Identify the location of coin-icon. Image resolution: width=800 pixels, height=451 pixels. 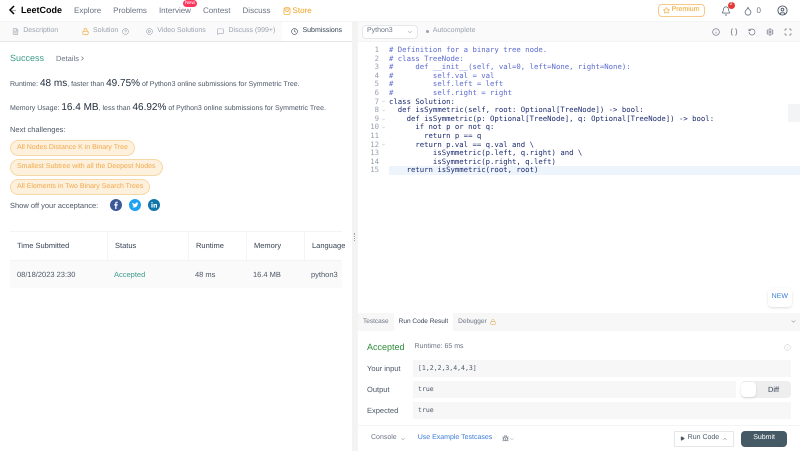
(747, 11).